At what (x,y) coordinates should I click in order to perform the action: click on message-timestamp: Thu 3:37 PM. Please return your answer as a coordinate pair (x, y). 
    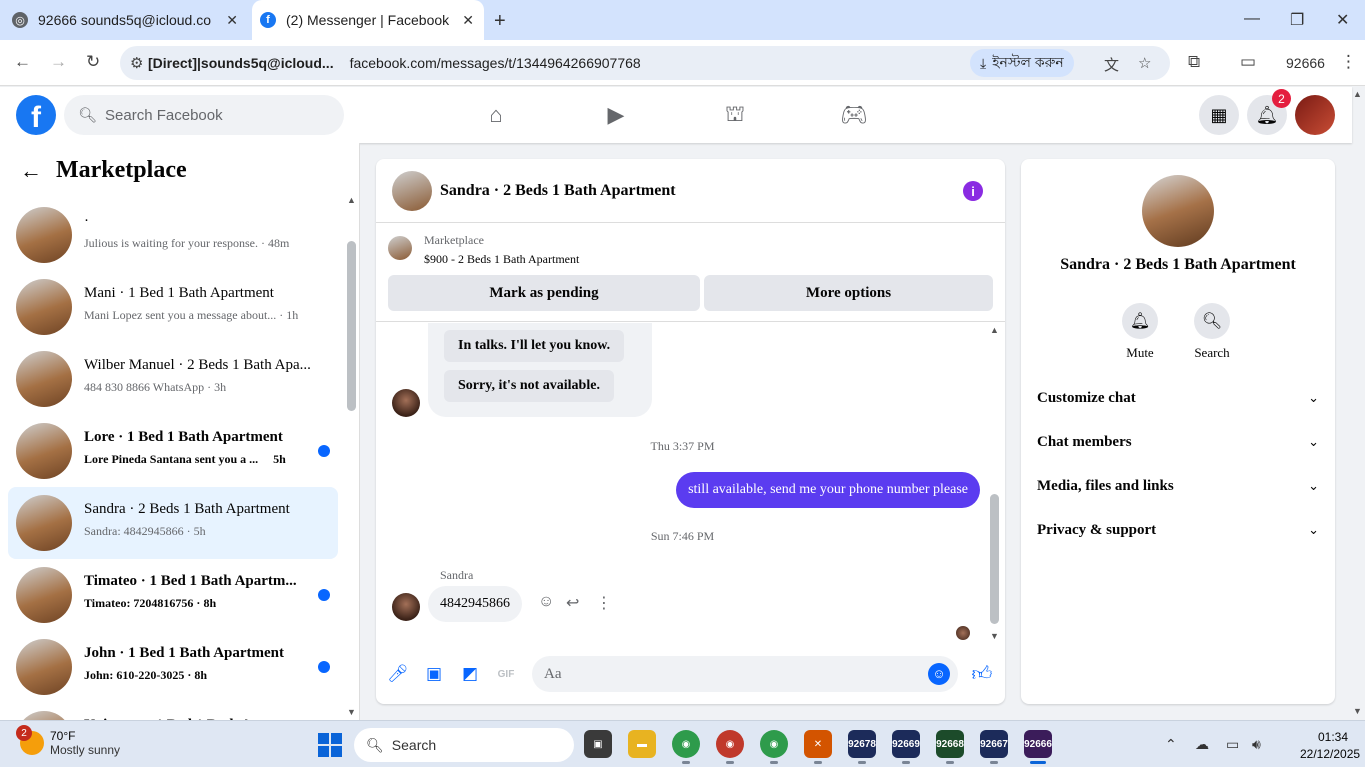
    Looking at the image, I should click on (682, 446).